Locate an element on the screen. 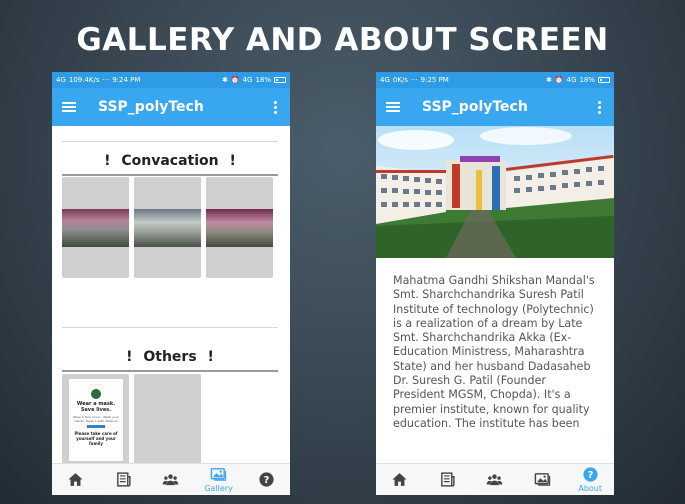 Image resolution: width=685 pixels, height=504 pixels. college-building-illustration is located at coordinates (495, 192).